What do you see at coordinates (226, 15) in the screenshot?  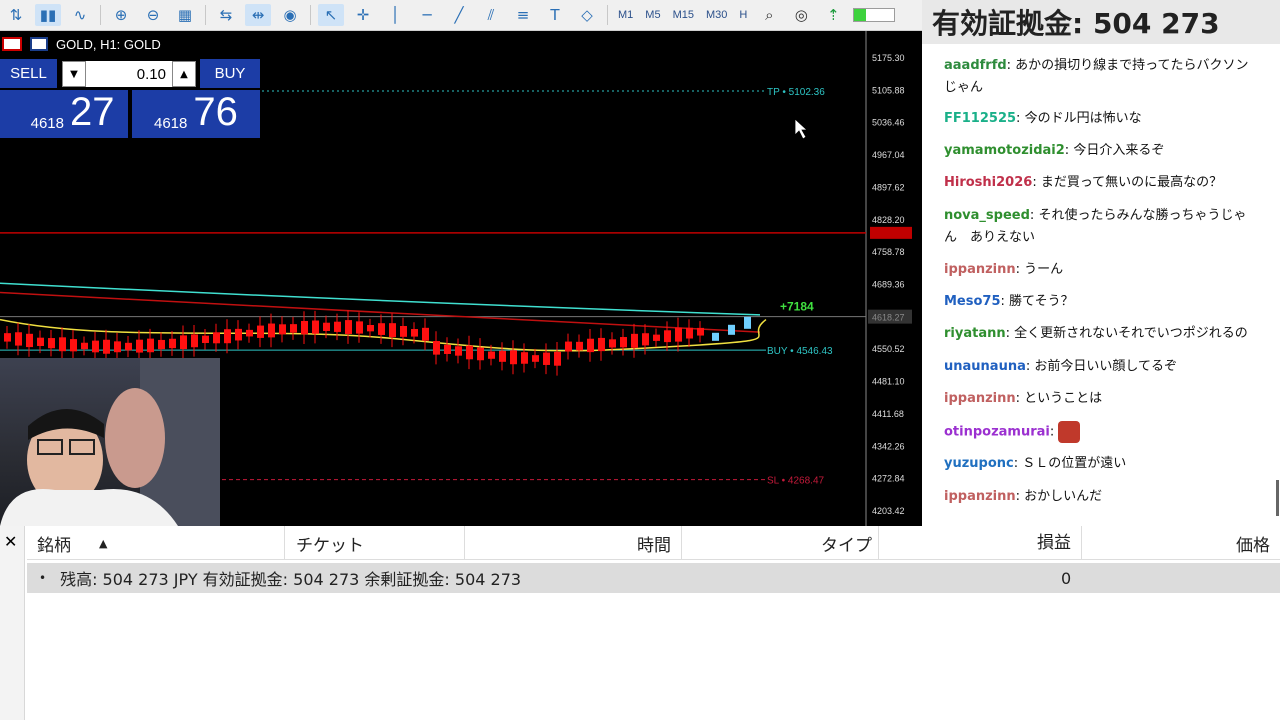 I see `autoscroll-icon: ⇆` at bounding box center [226, 15].